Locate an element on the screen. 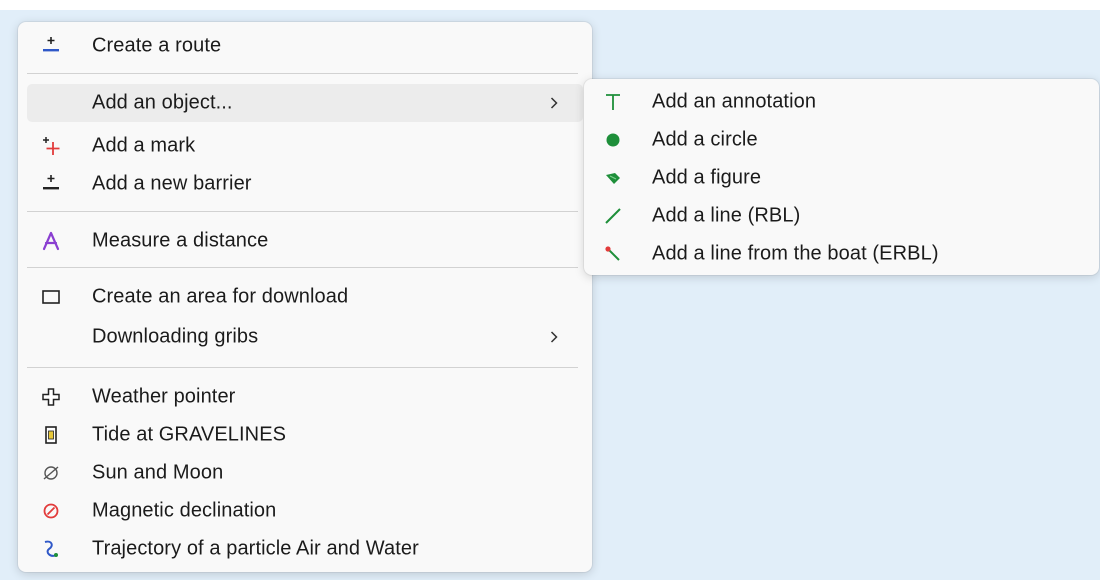 This screenshot has height=580, width=1100. menu-item-label: Sun and Moon is located at coordinates (158, 472).